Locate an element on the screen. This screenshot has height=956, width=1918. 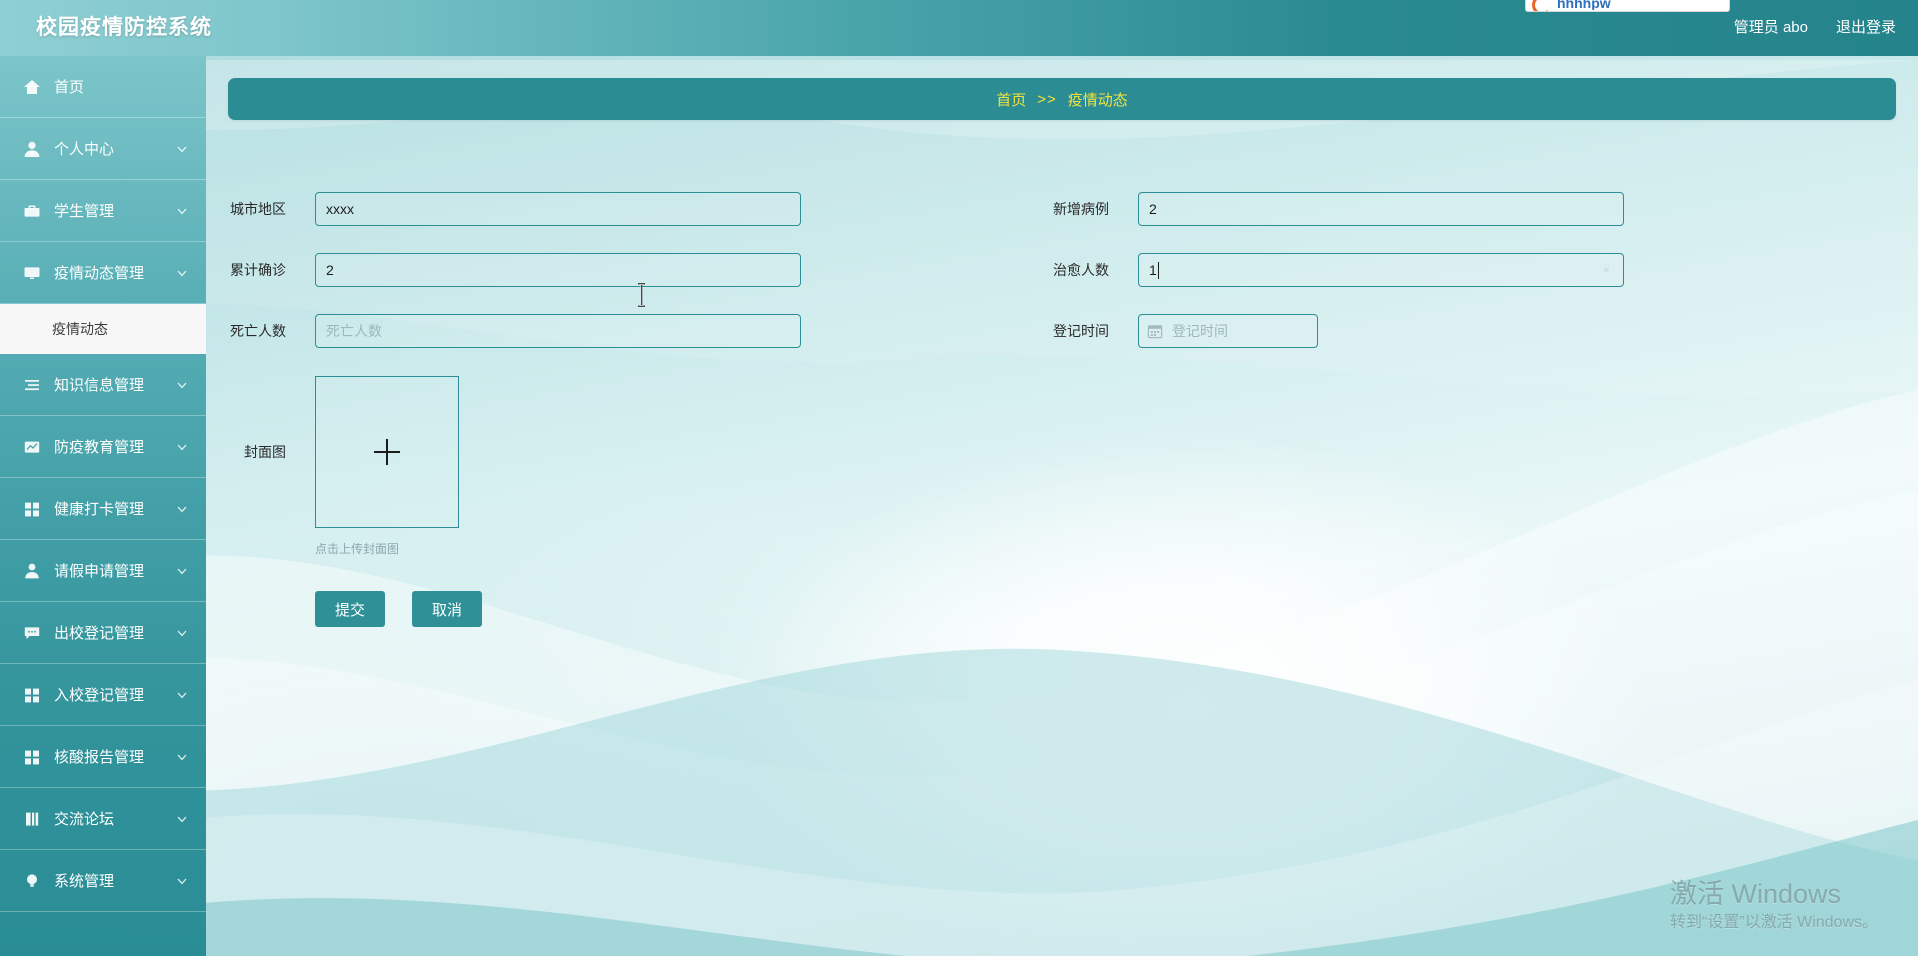
sidebar-item-label: 学生管理 is located at coordinates (84, 211).